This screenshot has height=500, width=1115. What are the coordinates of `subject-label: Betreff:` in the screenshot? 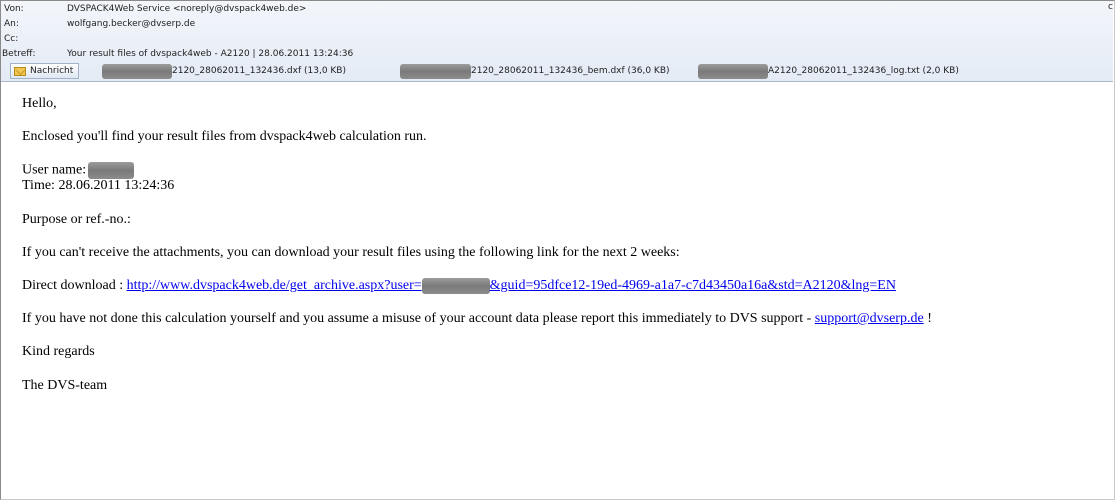 It's located at (19, 54).